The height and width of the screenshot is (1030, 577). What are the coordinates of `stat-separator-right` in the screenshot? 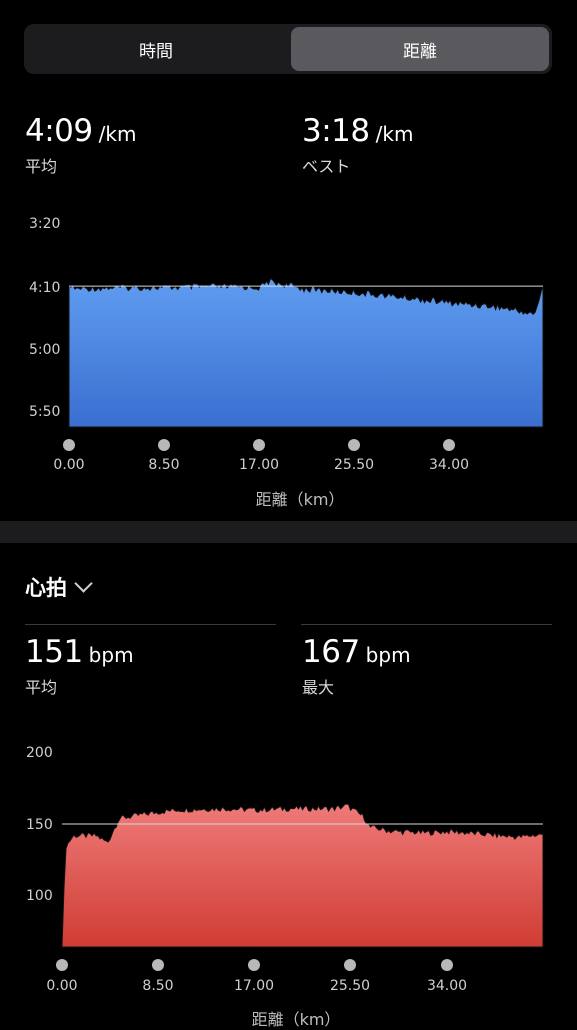 It's located at (426, 624).